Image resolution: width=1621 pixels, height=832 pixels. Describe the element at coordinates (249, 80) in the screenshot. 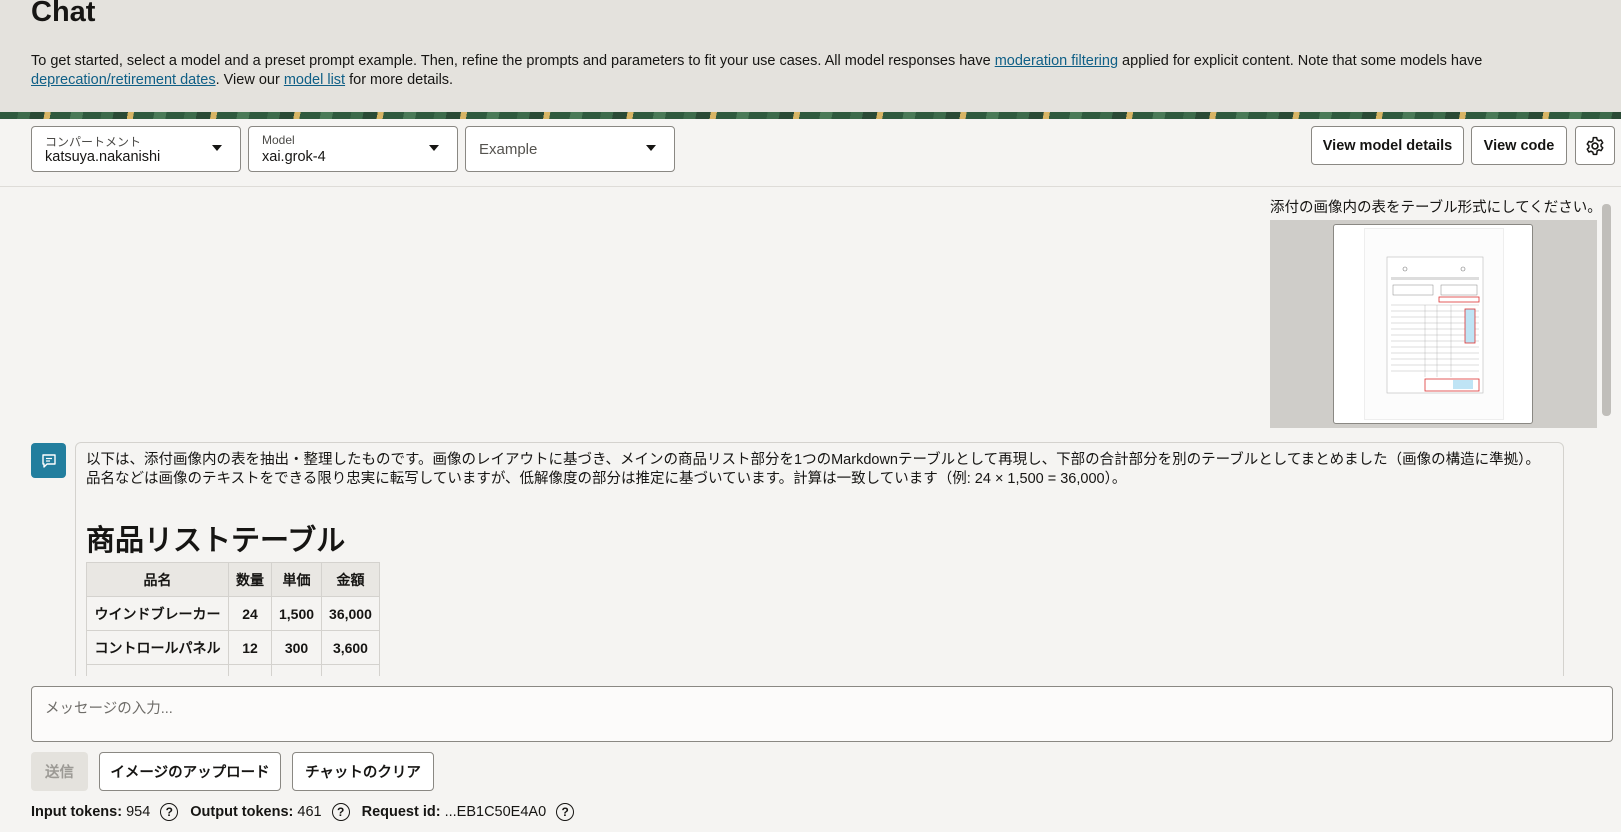

I see `intro-text-part: . View our` at that location.